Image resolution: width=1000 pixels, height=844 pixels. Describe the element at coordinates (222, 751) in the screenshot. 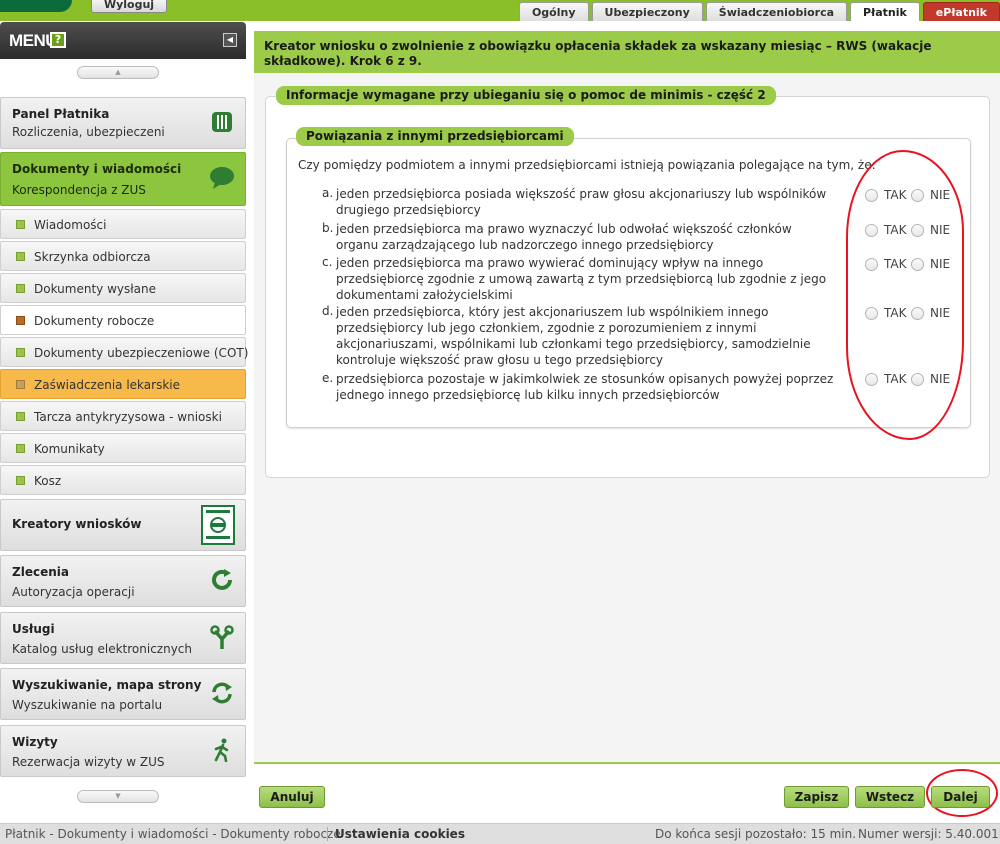

I see `walking-person-icon` at that location.